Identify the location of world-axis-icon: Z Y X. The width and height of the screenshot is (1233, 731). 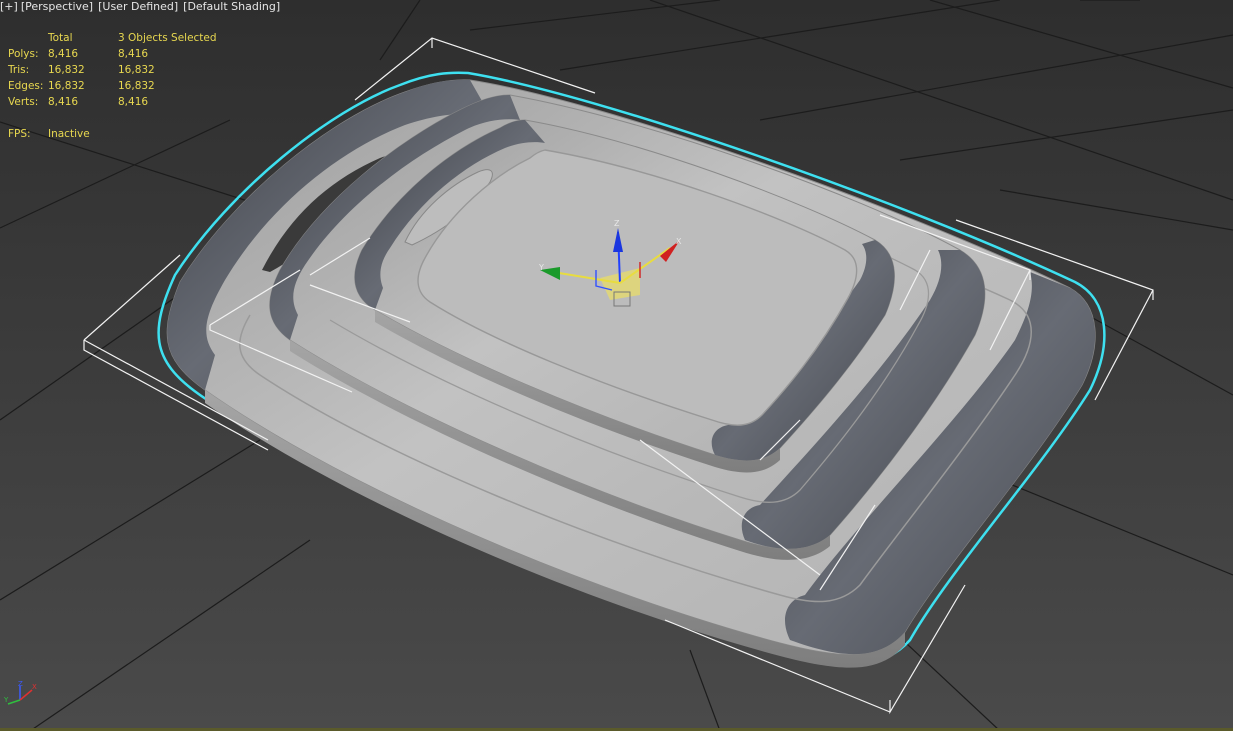
(20, 692).